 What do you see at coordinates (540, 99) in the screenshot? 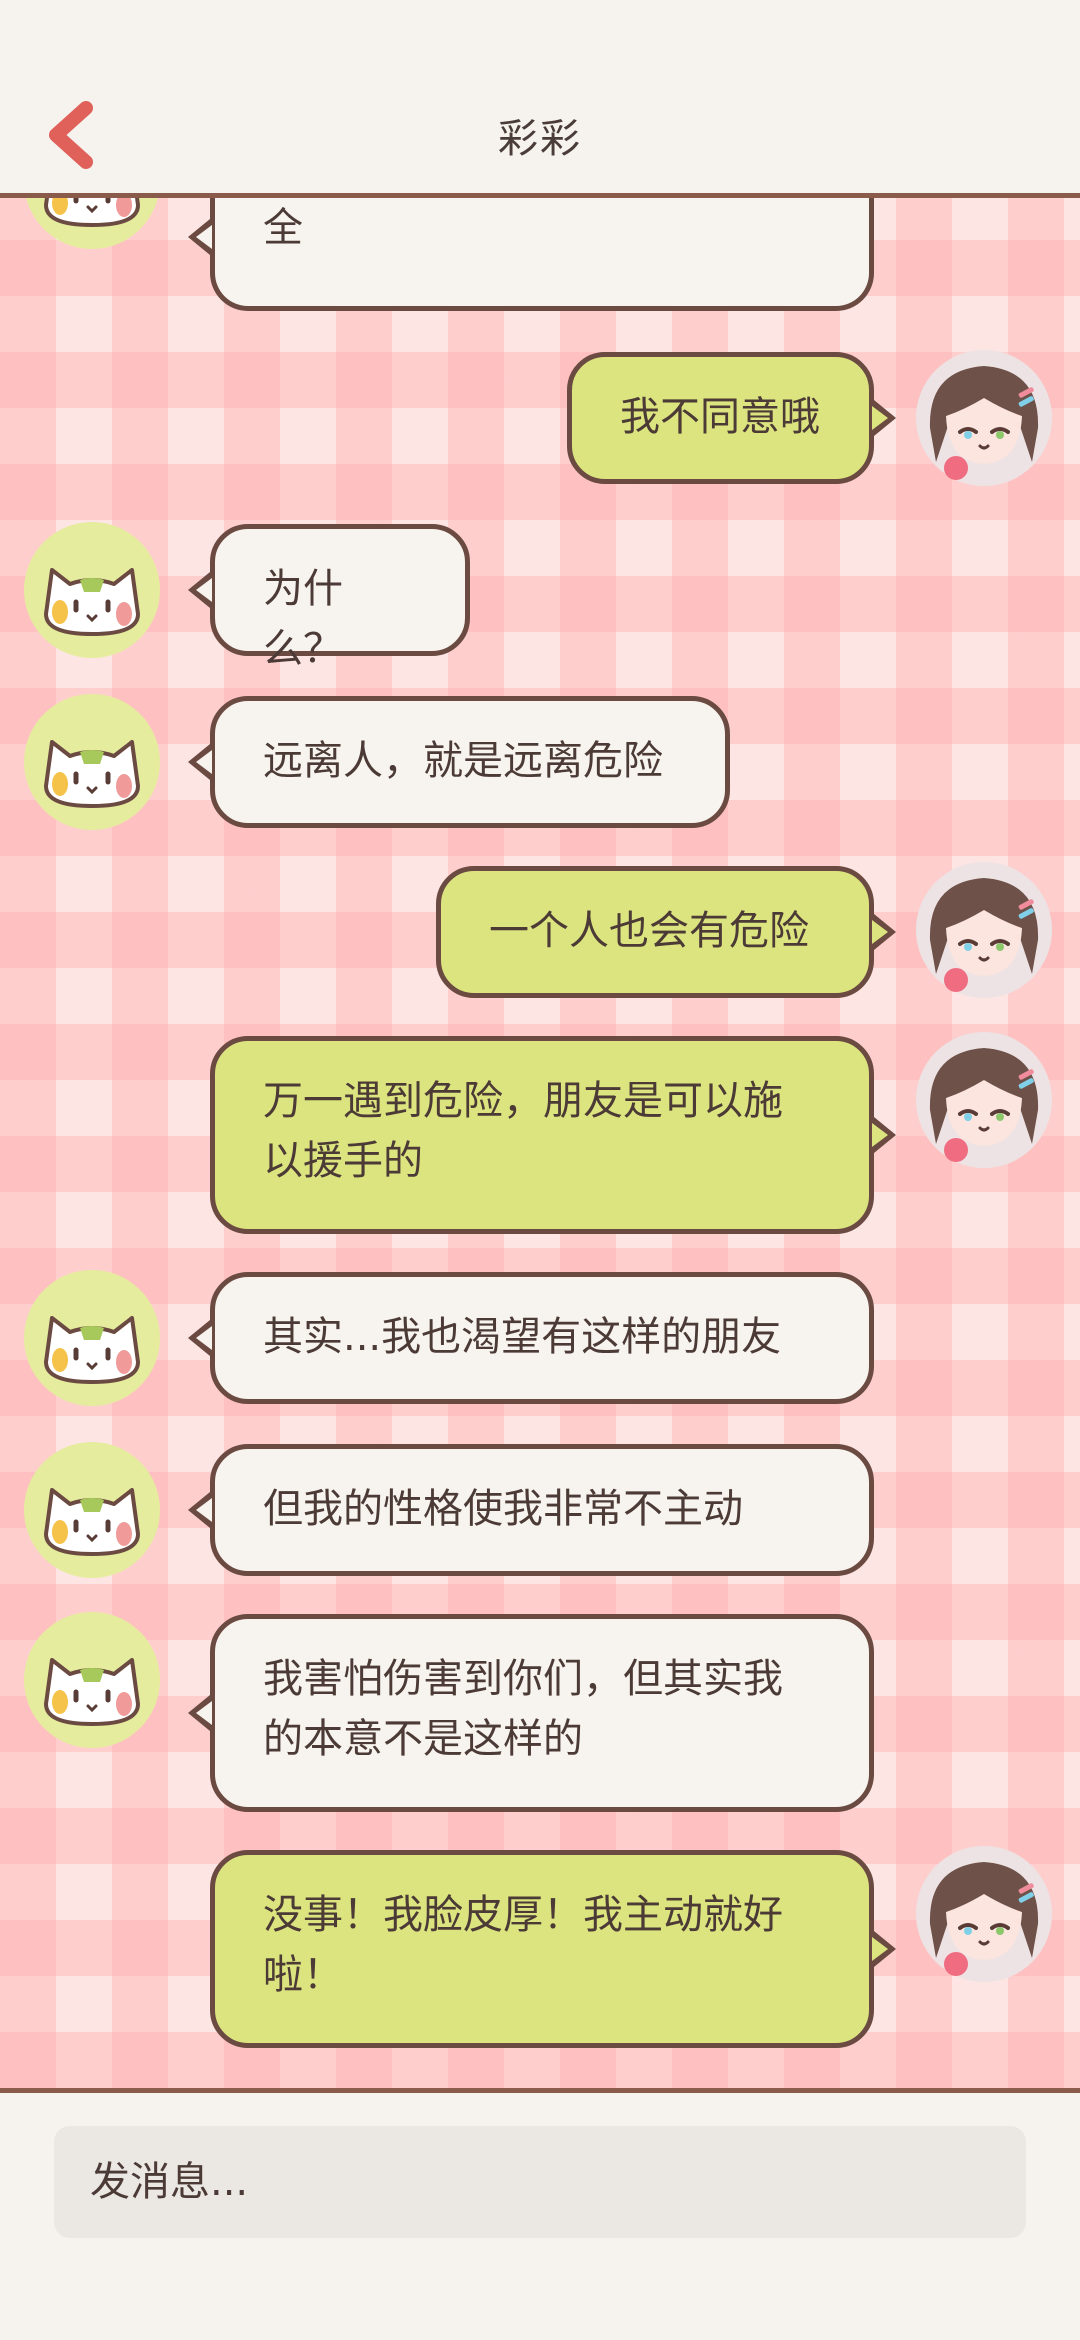
I see `top-bar: 彩彩` at bounding box center [540, 99].